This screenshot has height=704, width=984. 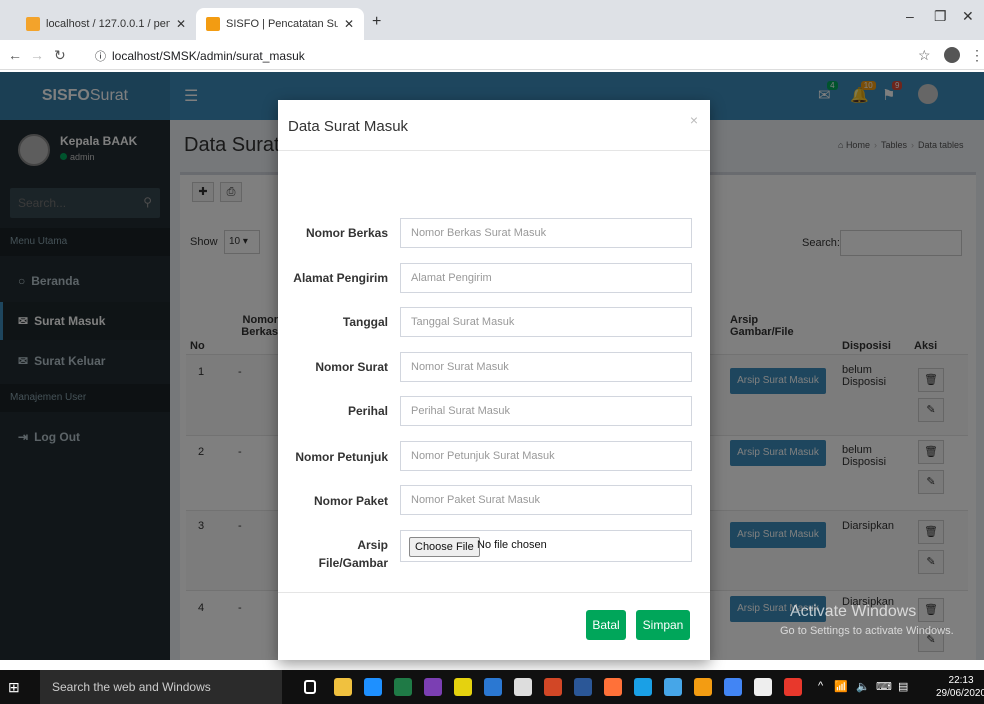 What do you see at coordinates (583, 687) in the screenshot?
I see `word-icon` at bounding box center [583, 687].